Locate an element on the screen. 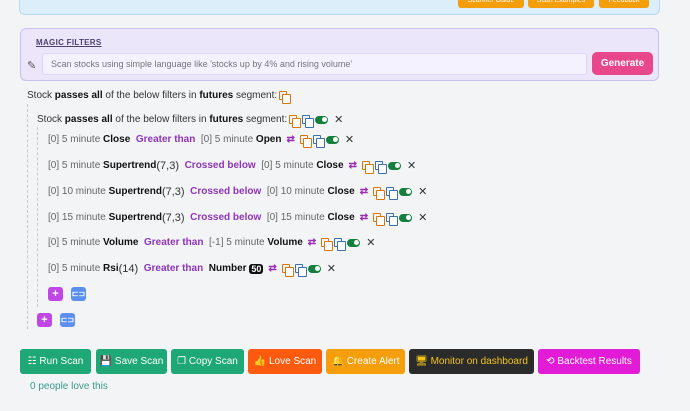 The image size is (690, 411). filter-timeframe: 15 minute is located at coordinates (84, 217).